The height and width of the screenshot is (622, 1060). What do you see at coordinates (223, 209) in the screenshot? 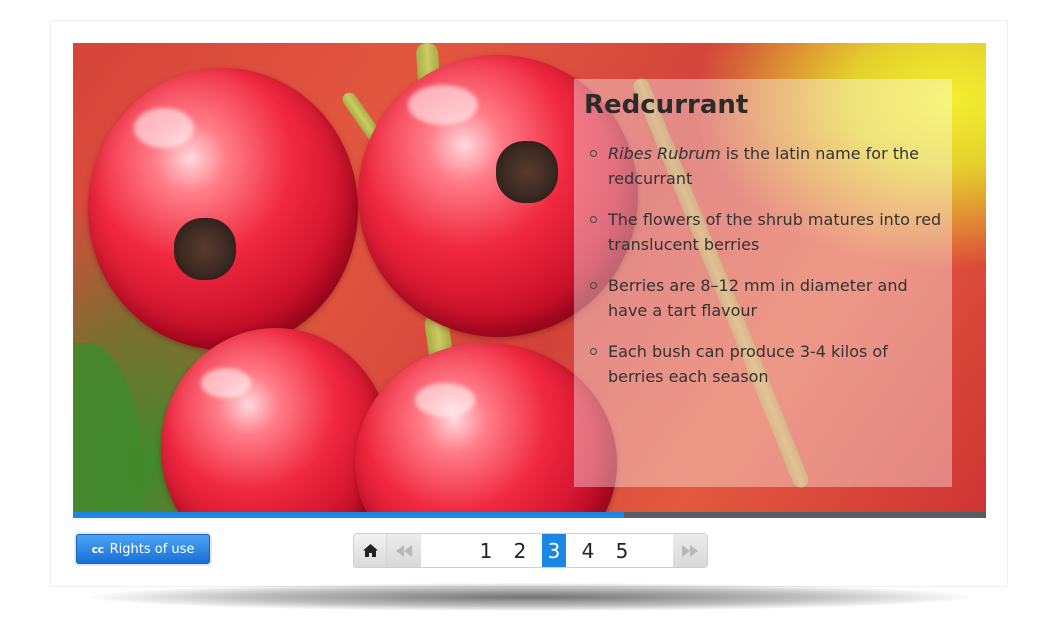
I see `berry` at bounding box center [223, 209].